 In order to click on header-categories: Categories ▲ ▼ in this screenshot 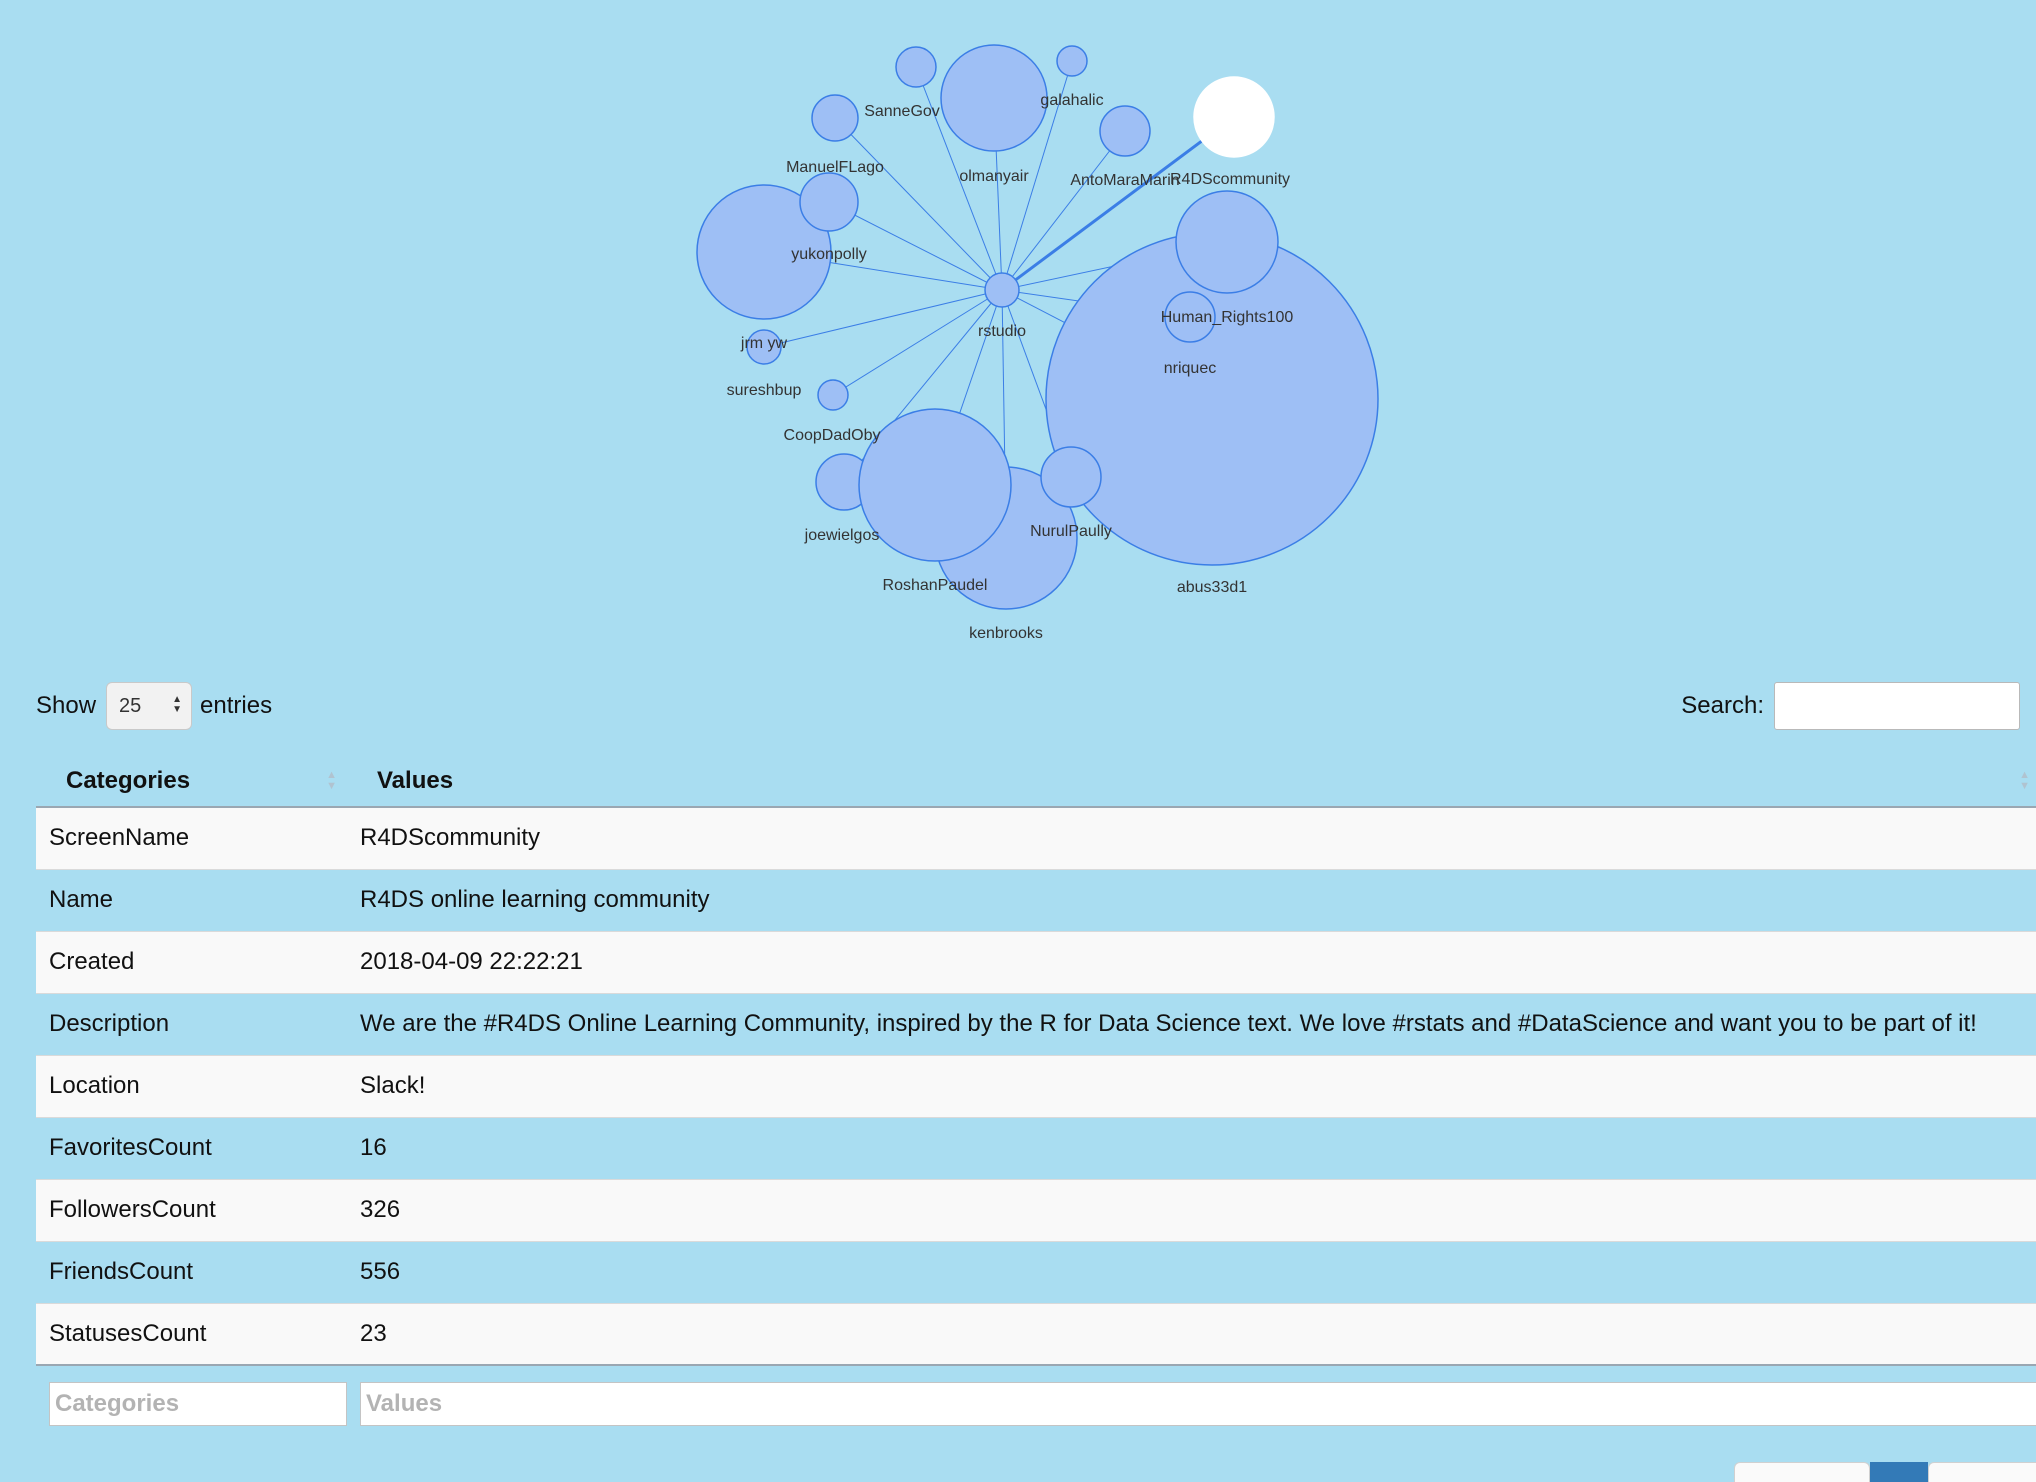, I will do `click(191, 782)`.